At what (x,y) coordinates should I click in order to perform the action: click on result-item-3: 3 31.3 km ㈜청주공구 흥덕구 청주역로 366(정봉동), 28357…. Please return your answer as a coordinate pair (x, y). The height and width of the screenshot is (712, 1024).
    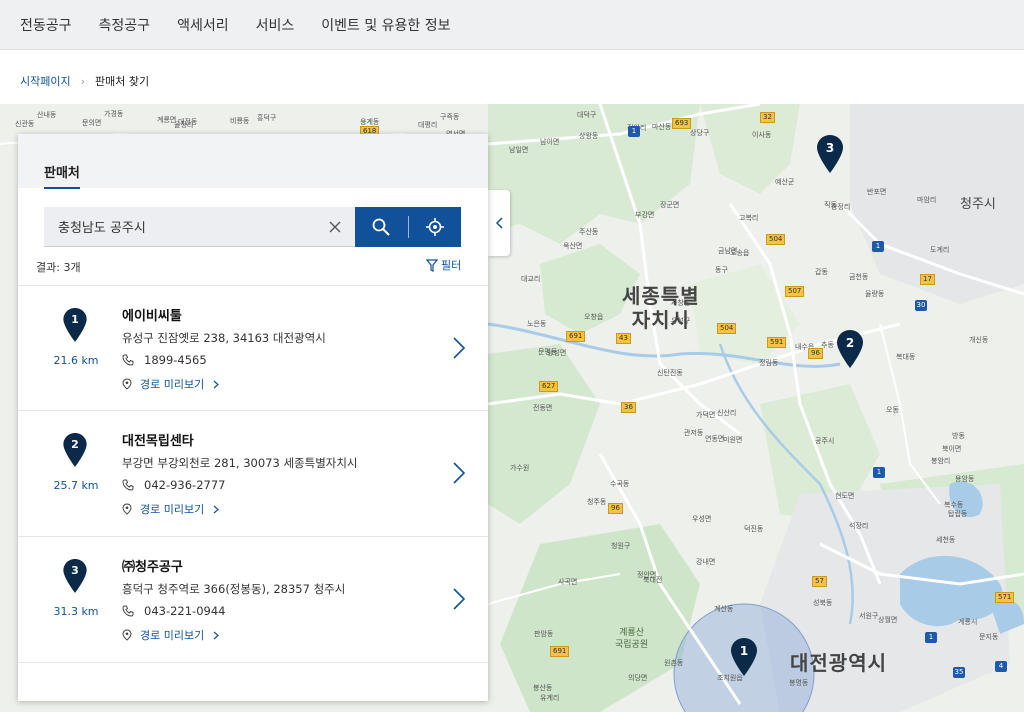
    Looking at the image, I should click on (253, 600).